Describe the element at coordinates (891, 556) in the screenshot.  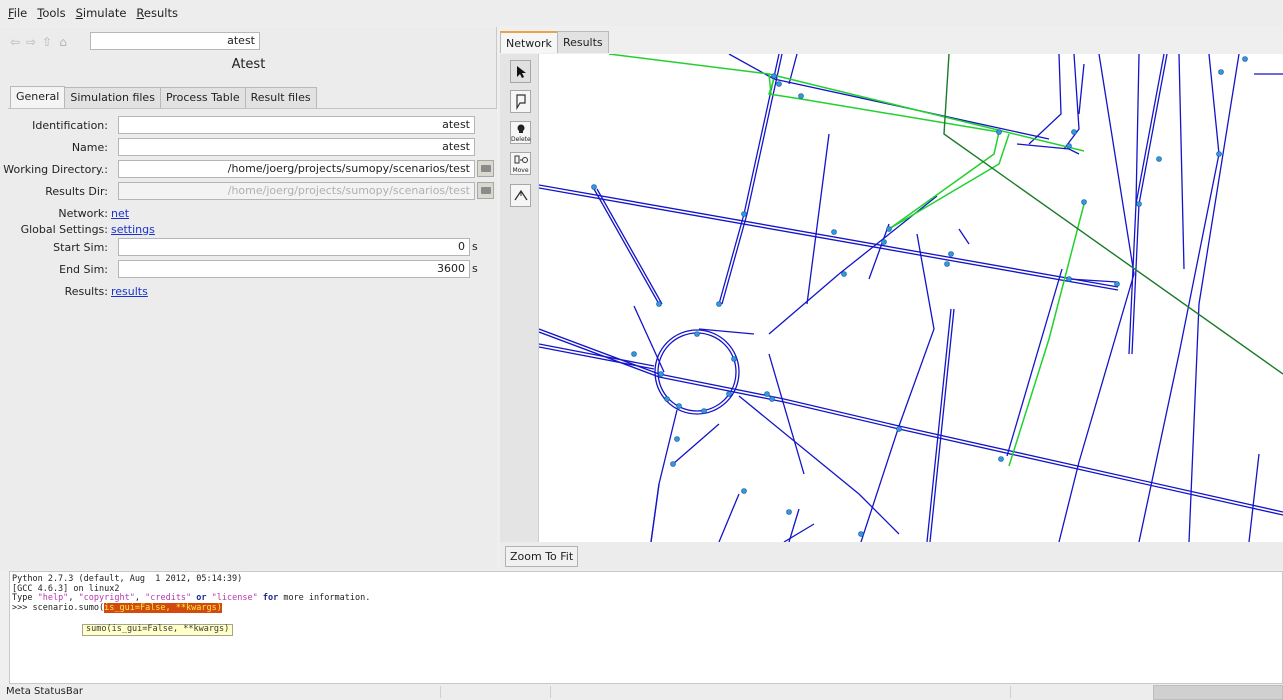
I see `zoom-bar: Zoom To Fit` at that location.